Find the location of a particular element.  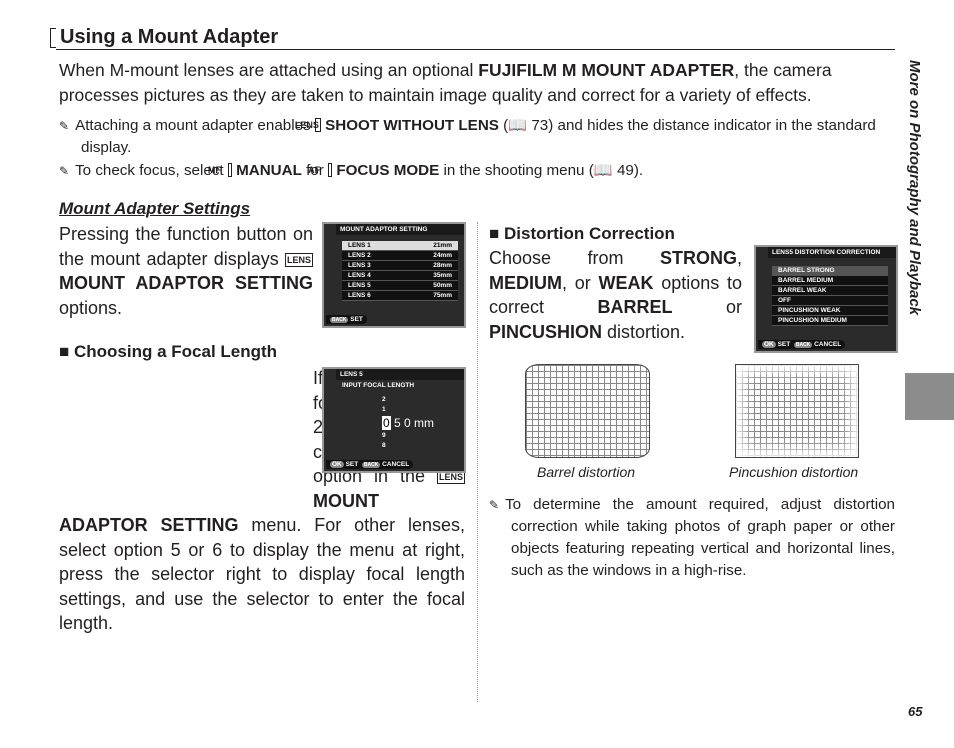

lens-row: LENS 5 50mm is located at coordinates (400, 286).